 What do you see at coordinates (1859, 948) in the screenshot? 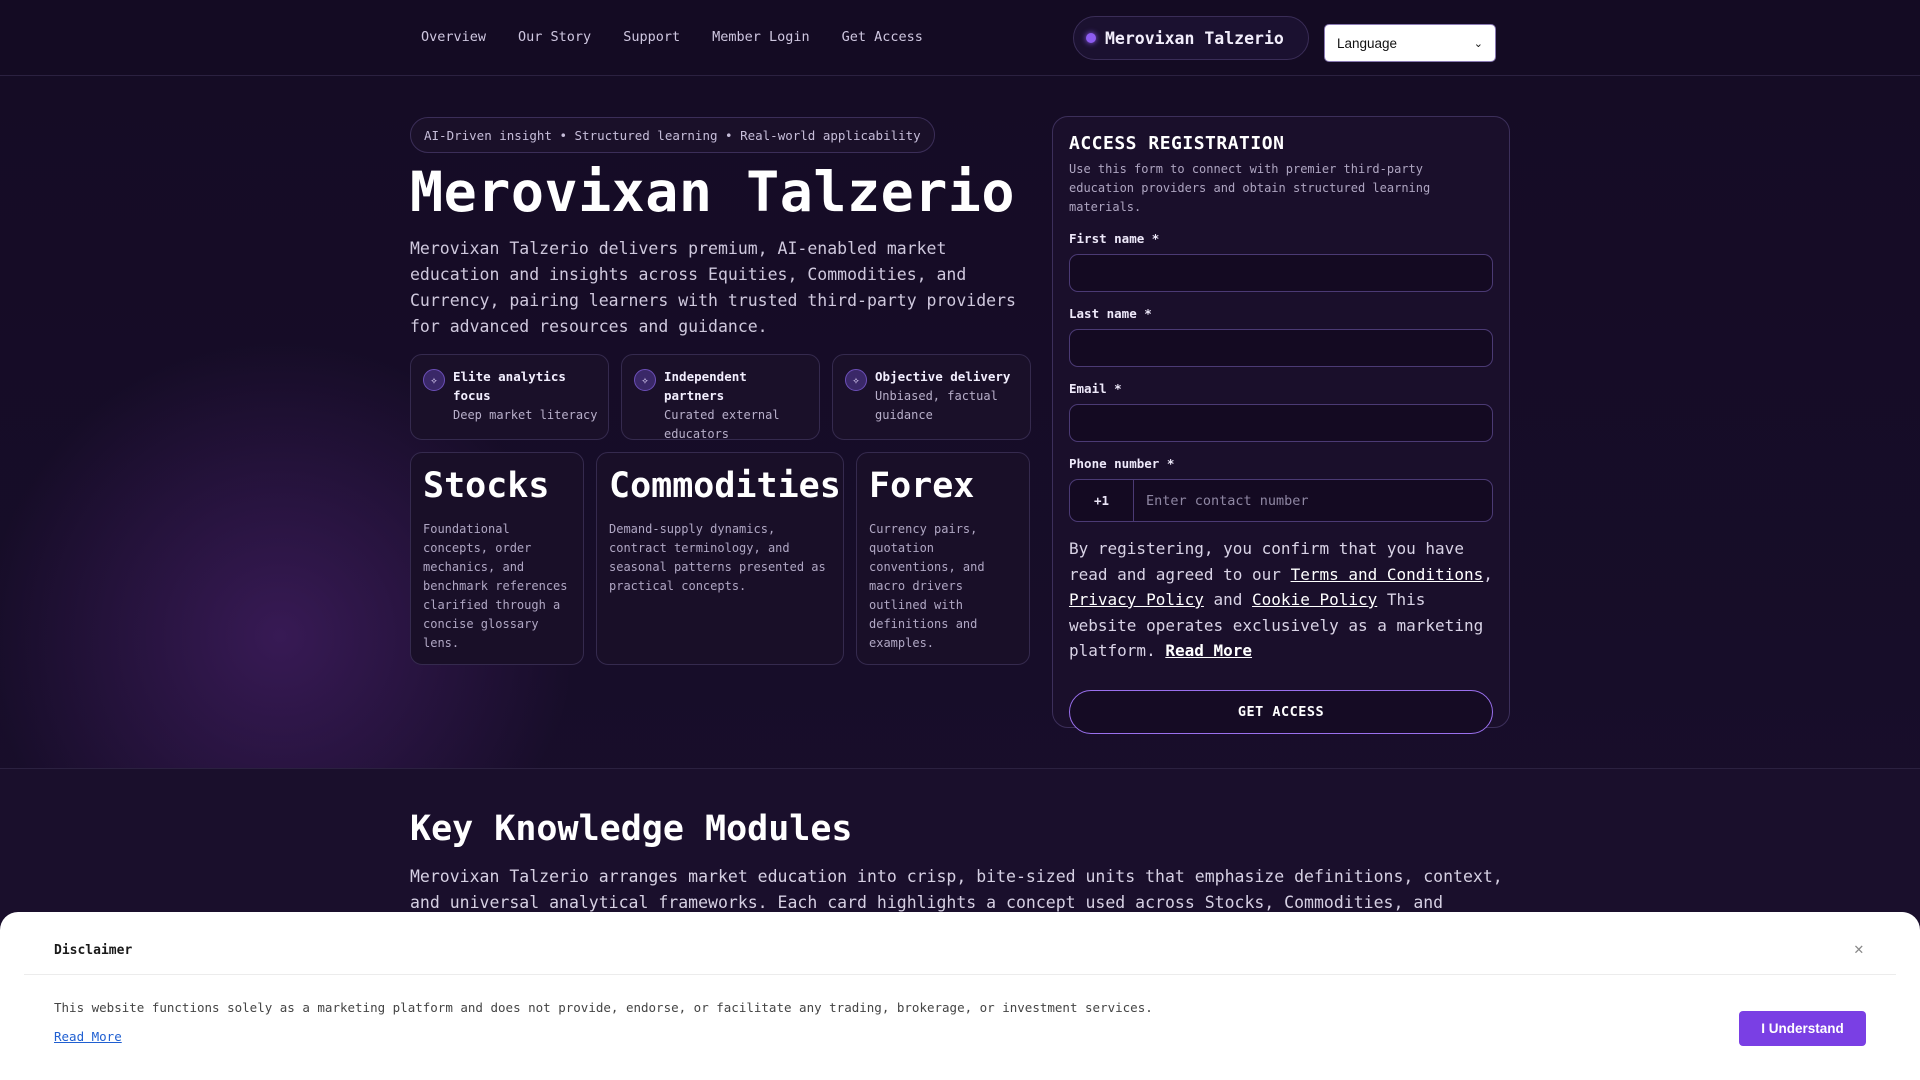
I see `close-icon: ✕` at bounding box center [1859, 948].